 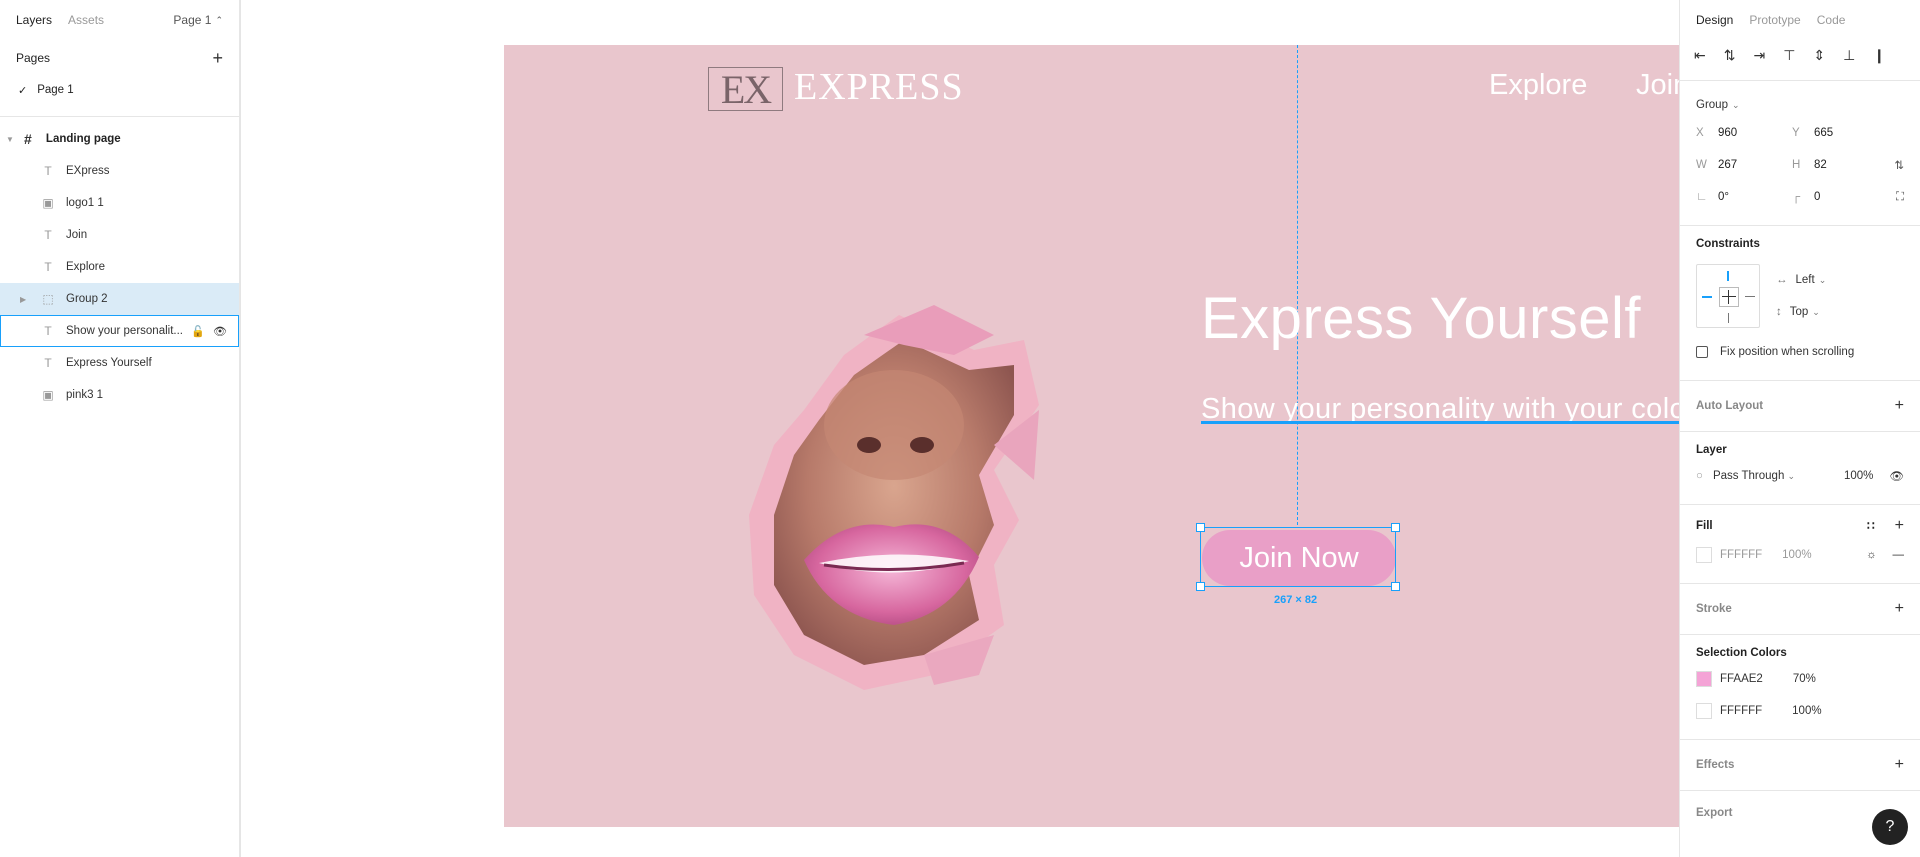 What do you see at coordinates (1807, 711) in the screenshot?
I see `selection-color-opacity: 100%` at bounding box center [1807, 711].